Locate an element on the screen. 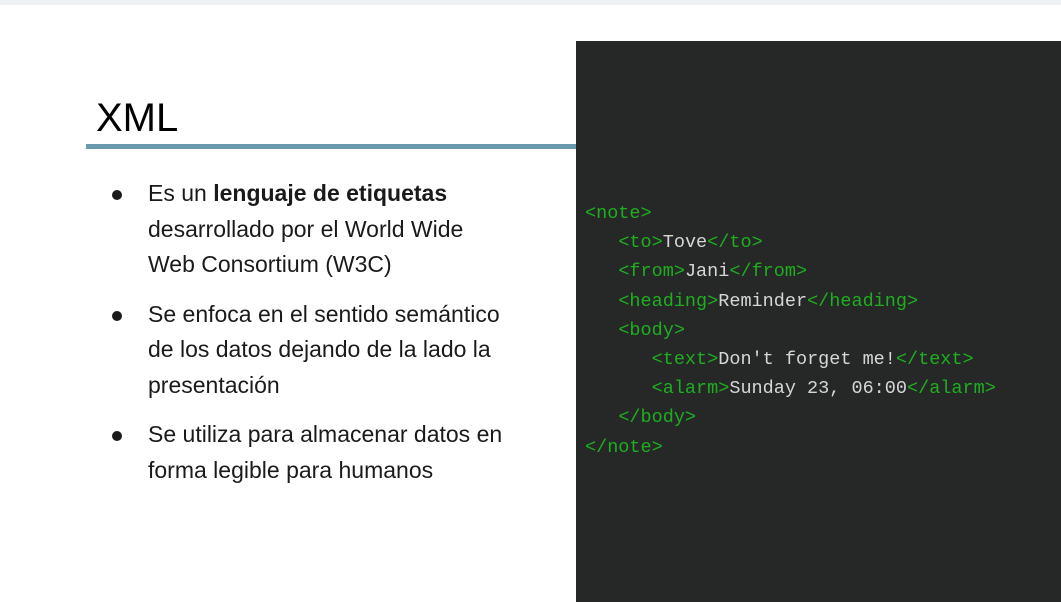 The image size is (1061, 602). code-line: <from>Jani</from> is located at coordinates (790, 271).